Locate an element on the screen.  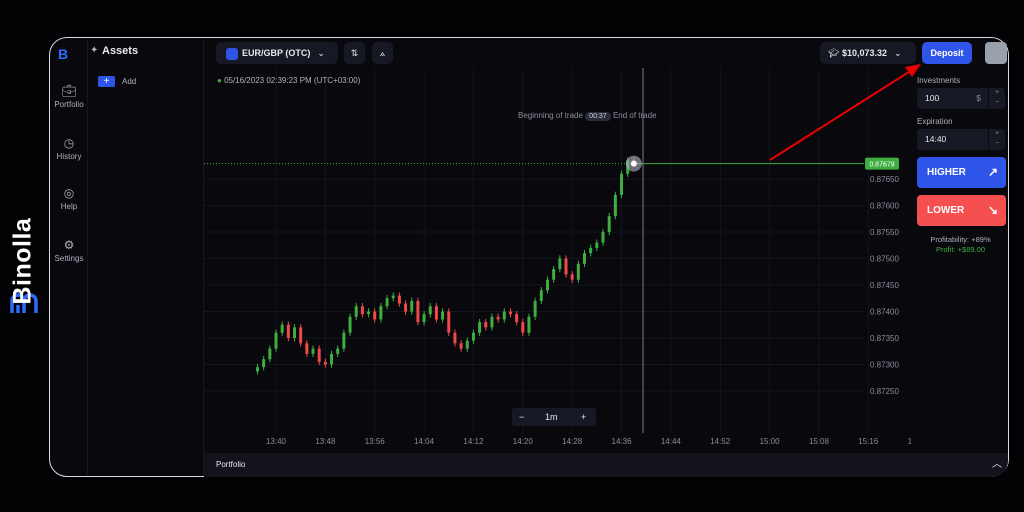
x-tick-label: 14:12 is located at coordinates (473, 441).